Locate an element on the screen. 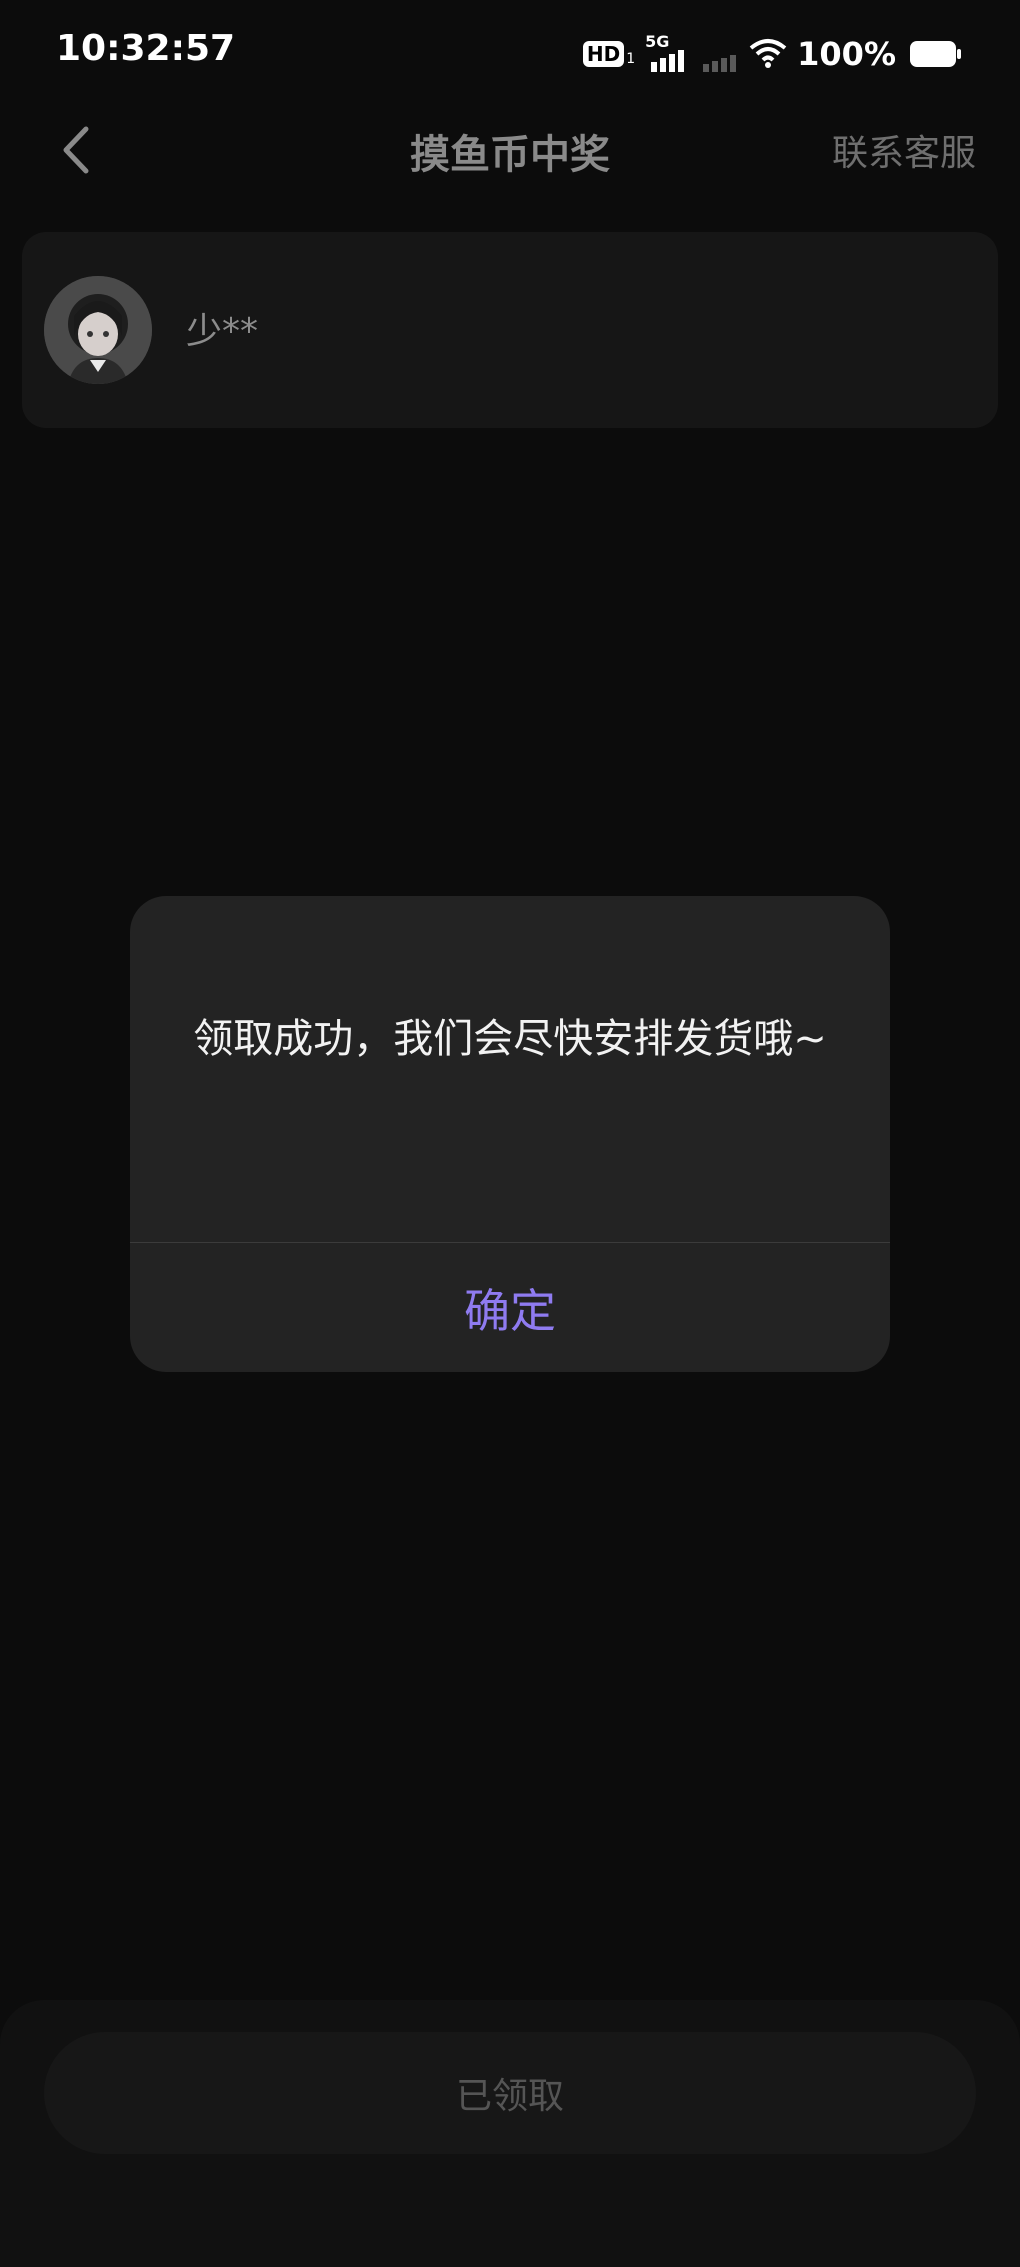 The image size is (1020, 2267). dialog-message: 领取成功，我们会尽快安排发货哦~ is located at coordinates (510, 1039).